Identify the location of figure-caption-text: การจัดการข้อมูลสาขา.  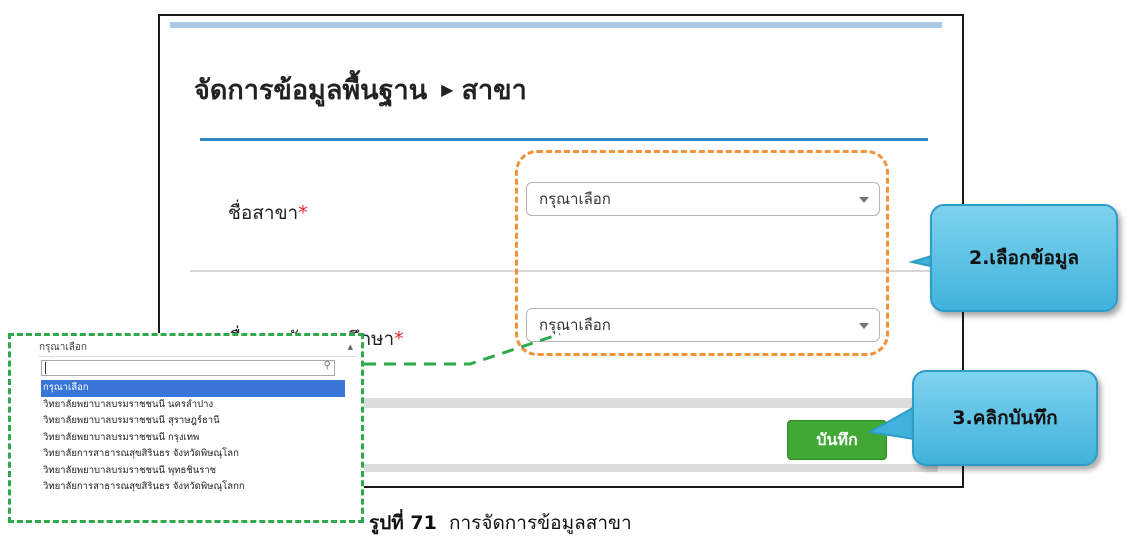
(540, 523).